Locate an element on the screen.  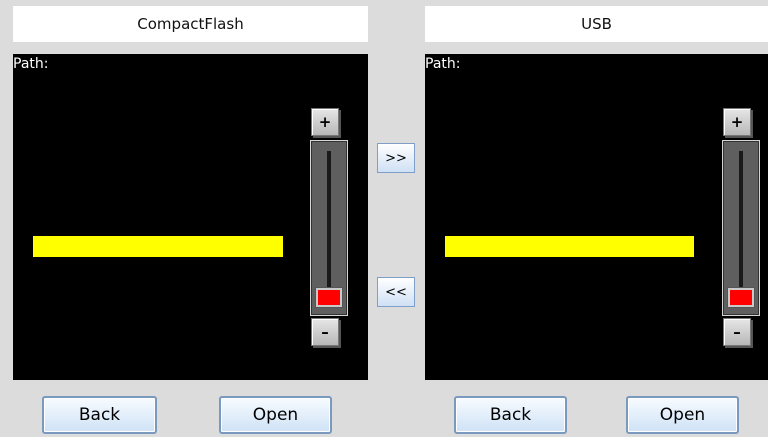
right-open-label: Open is located at coordinates (682, 415).